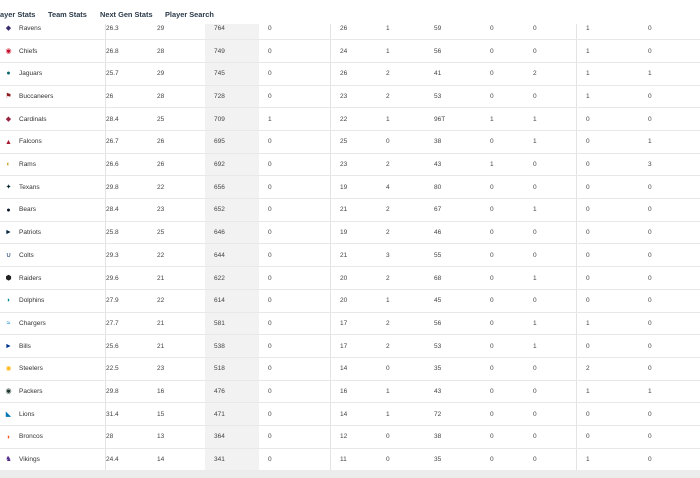 Image resolution: width=700 pixels, height=478 pixels. I want to click on nav-team-stats: Team Stats, so click(67, 14).